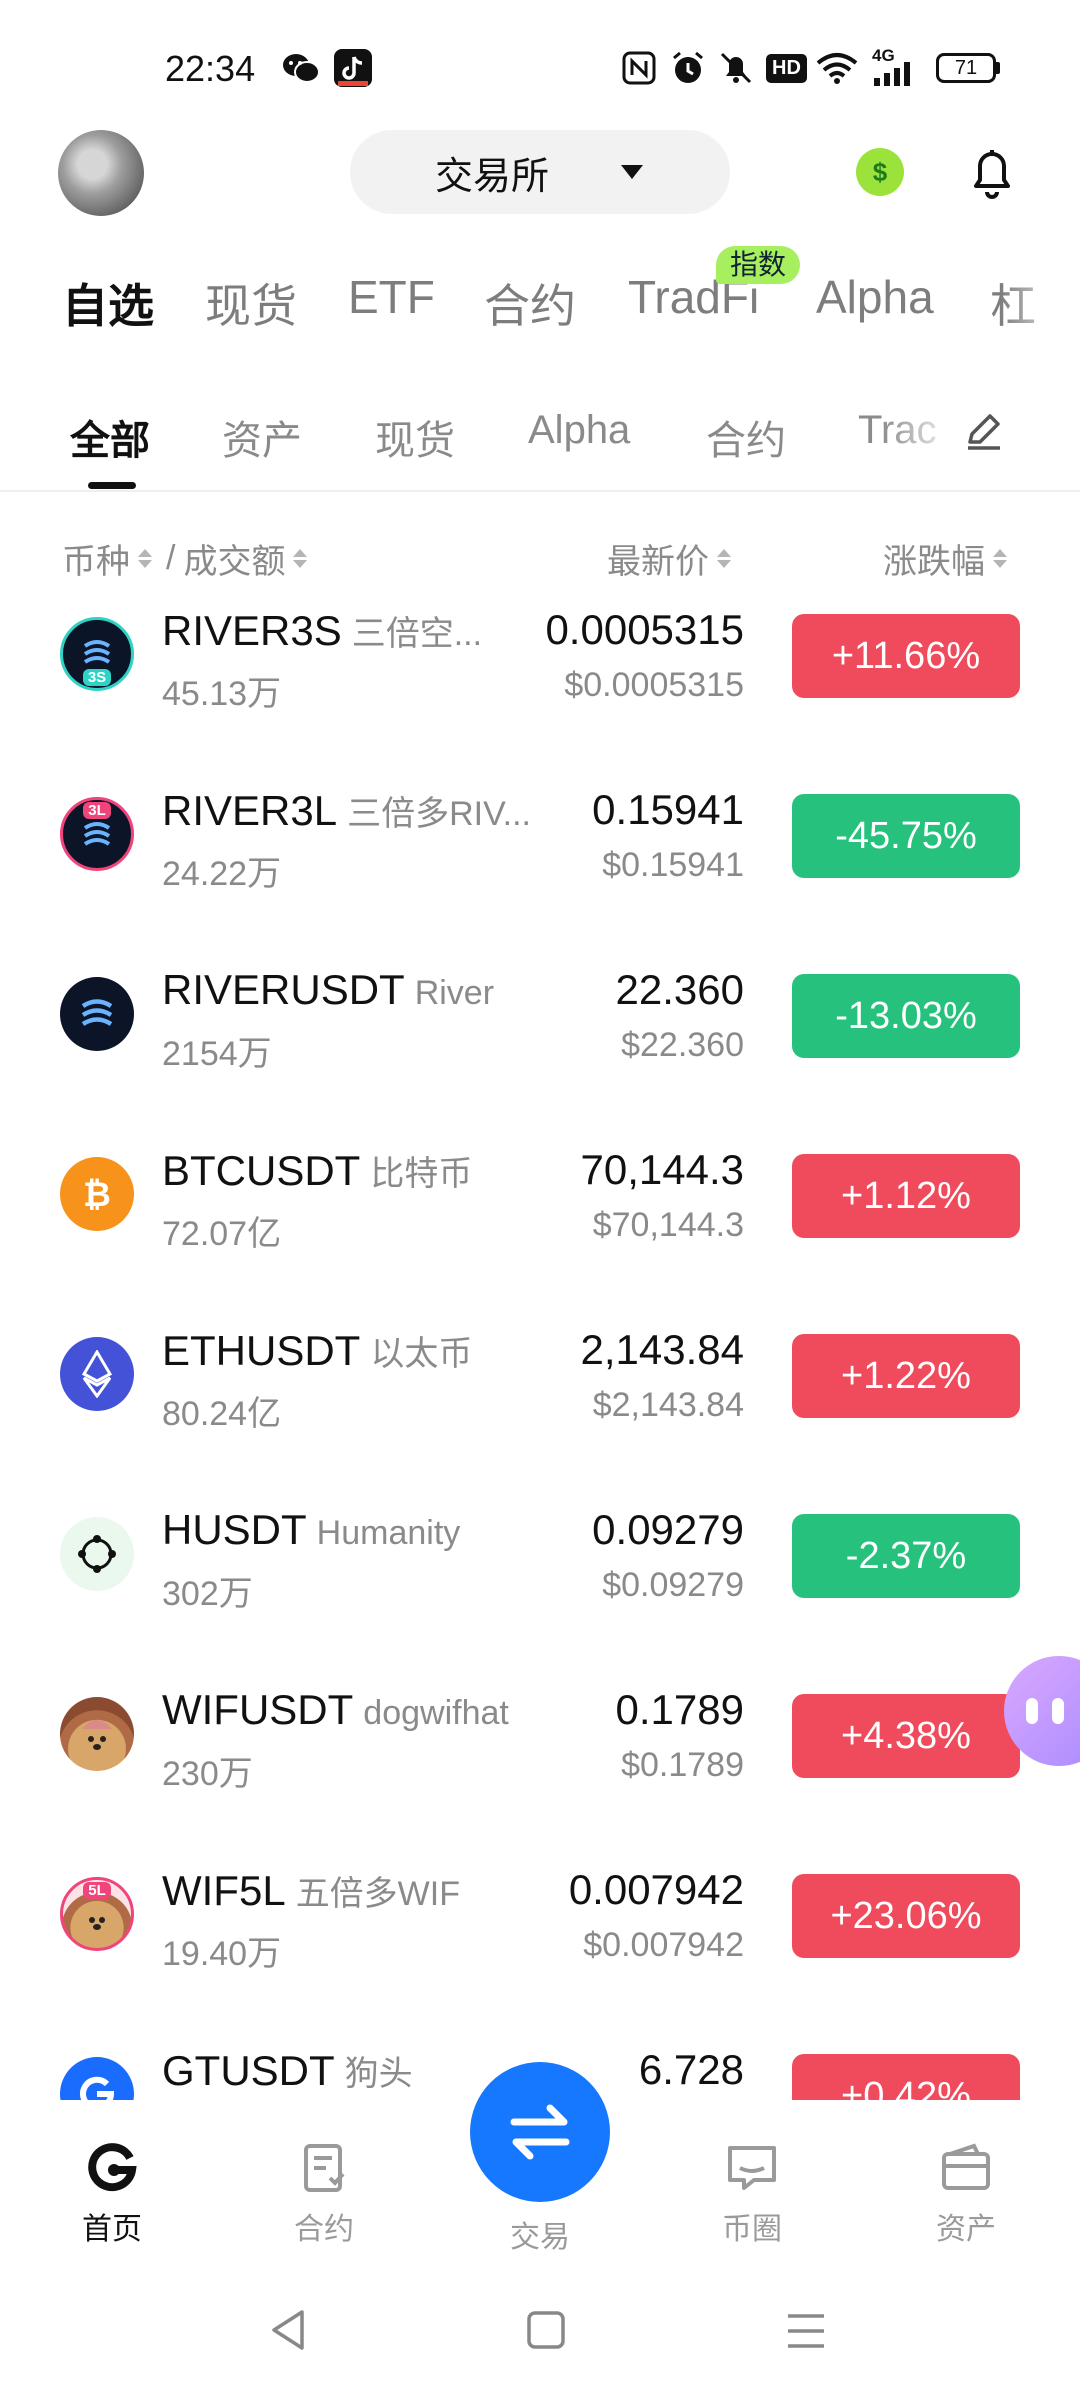 This screenshot has width=1080, height=2400. Describe the element at coordinates (97, 654) in the screenshot. I see `river3s-icon: 3S` at that location.